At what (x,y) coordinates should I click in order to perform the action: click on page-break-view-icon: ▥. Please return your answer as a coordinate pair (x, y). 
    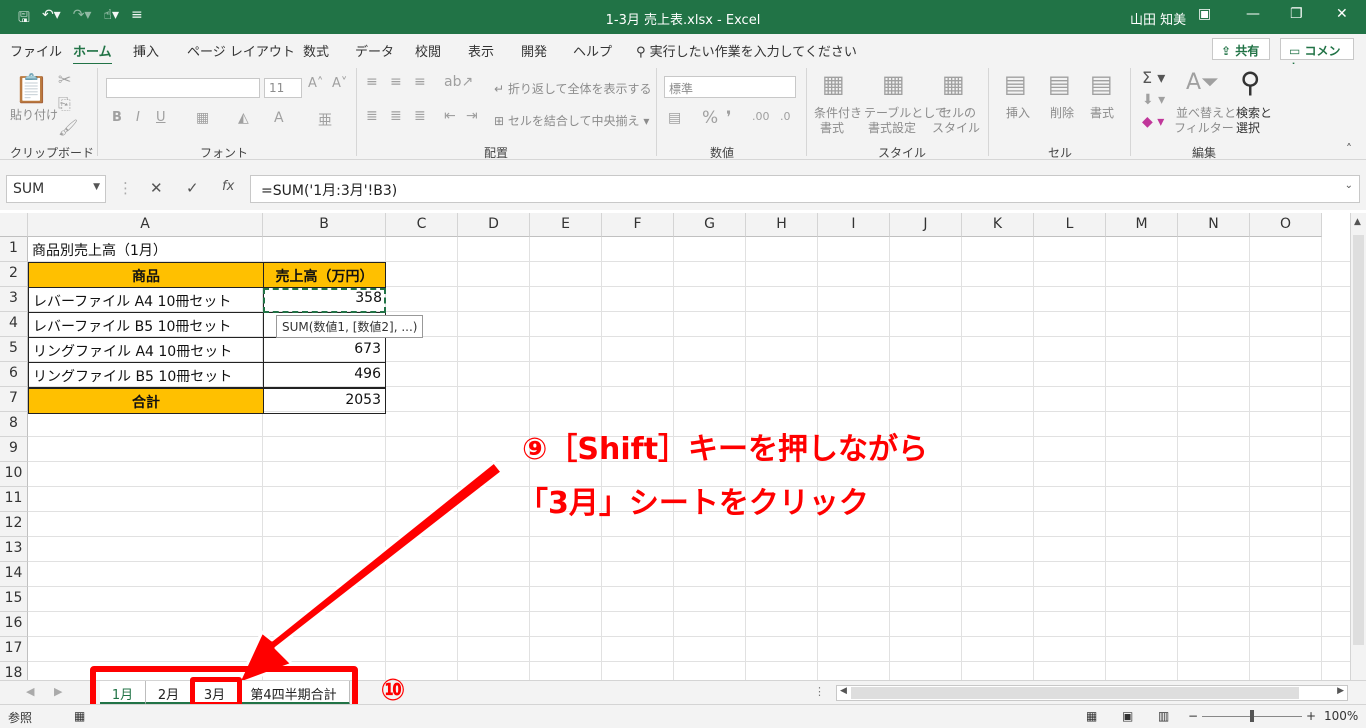
    Looking at the image, I should click on (1163, 716).